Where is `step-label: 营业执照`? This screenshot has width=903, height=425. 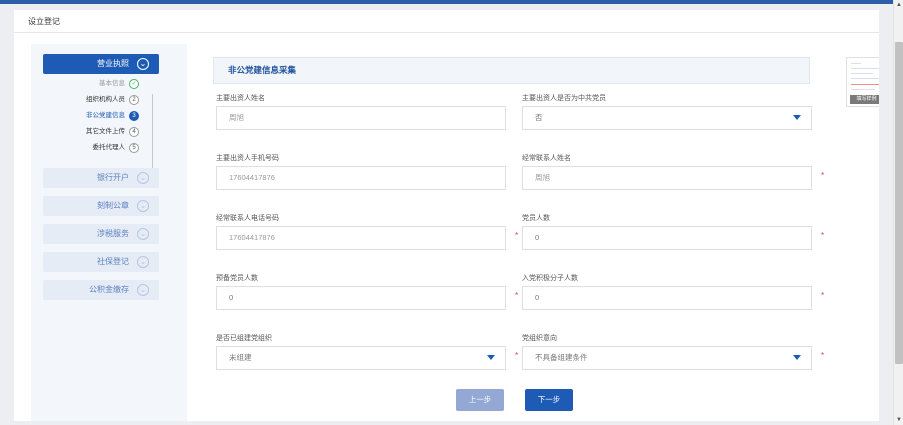 step-label: 营业执照 is located at coordinates (113, 63).